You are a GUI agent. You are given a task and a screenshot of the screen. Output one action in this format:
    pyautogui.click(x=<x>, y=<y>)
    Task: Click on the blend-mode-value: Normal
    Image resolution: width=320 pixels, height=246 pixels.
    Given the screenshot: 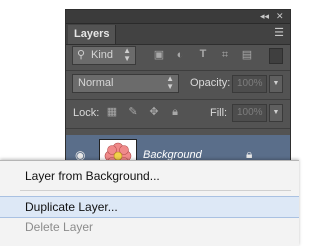 What is the action you would take?
    pyautogui.click(x=96, y=83)
    